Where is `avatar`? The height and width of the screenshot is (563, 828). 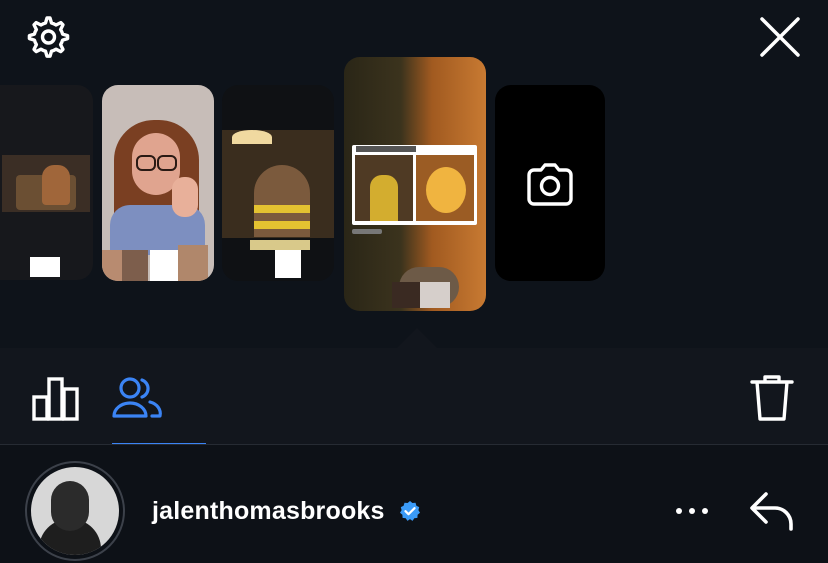 avatar is located at coordinates (75, 511).